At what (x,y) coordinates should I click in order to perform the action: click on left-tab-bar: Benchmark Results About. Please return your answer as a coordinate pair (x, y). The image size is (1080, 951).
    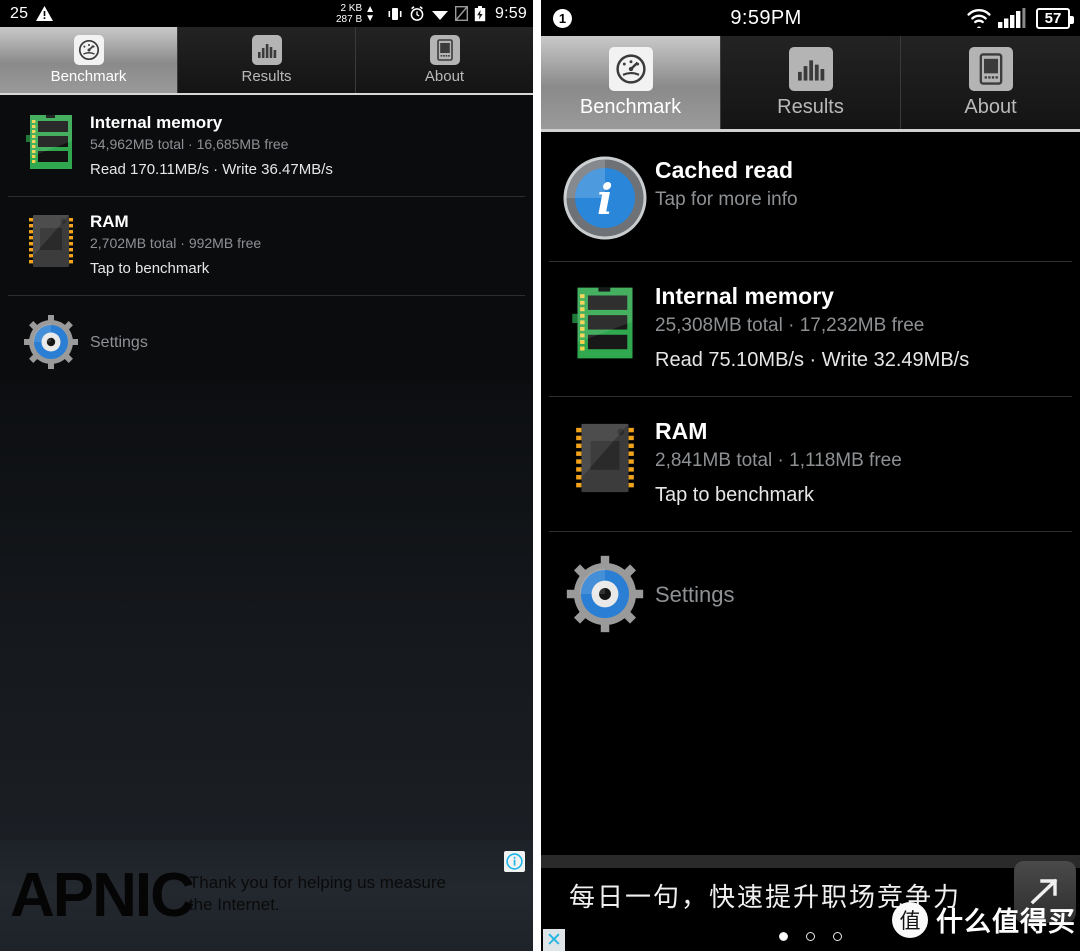
    Looking at the image, I should click on (266, 61).